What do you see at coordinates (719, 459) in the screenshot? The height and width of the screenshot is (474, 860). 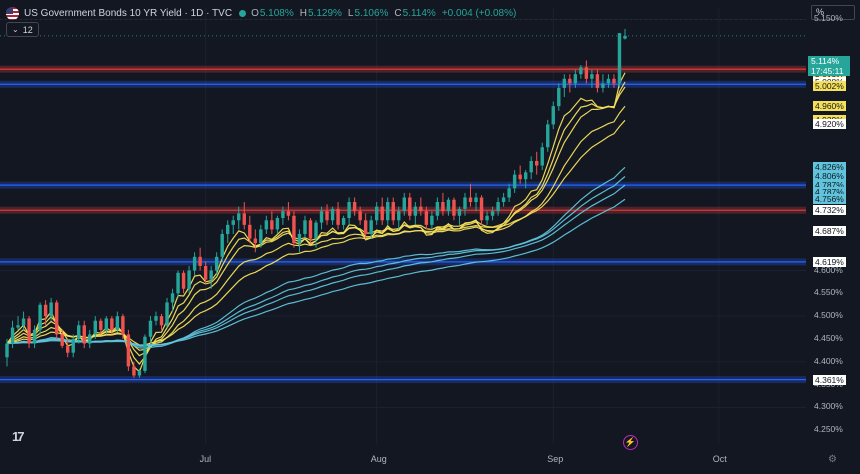 I see `date-tick-label: Oct` at bounding box center [719, 459].